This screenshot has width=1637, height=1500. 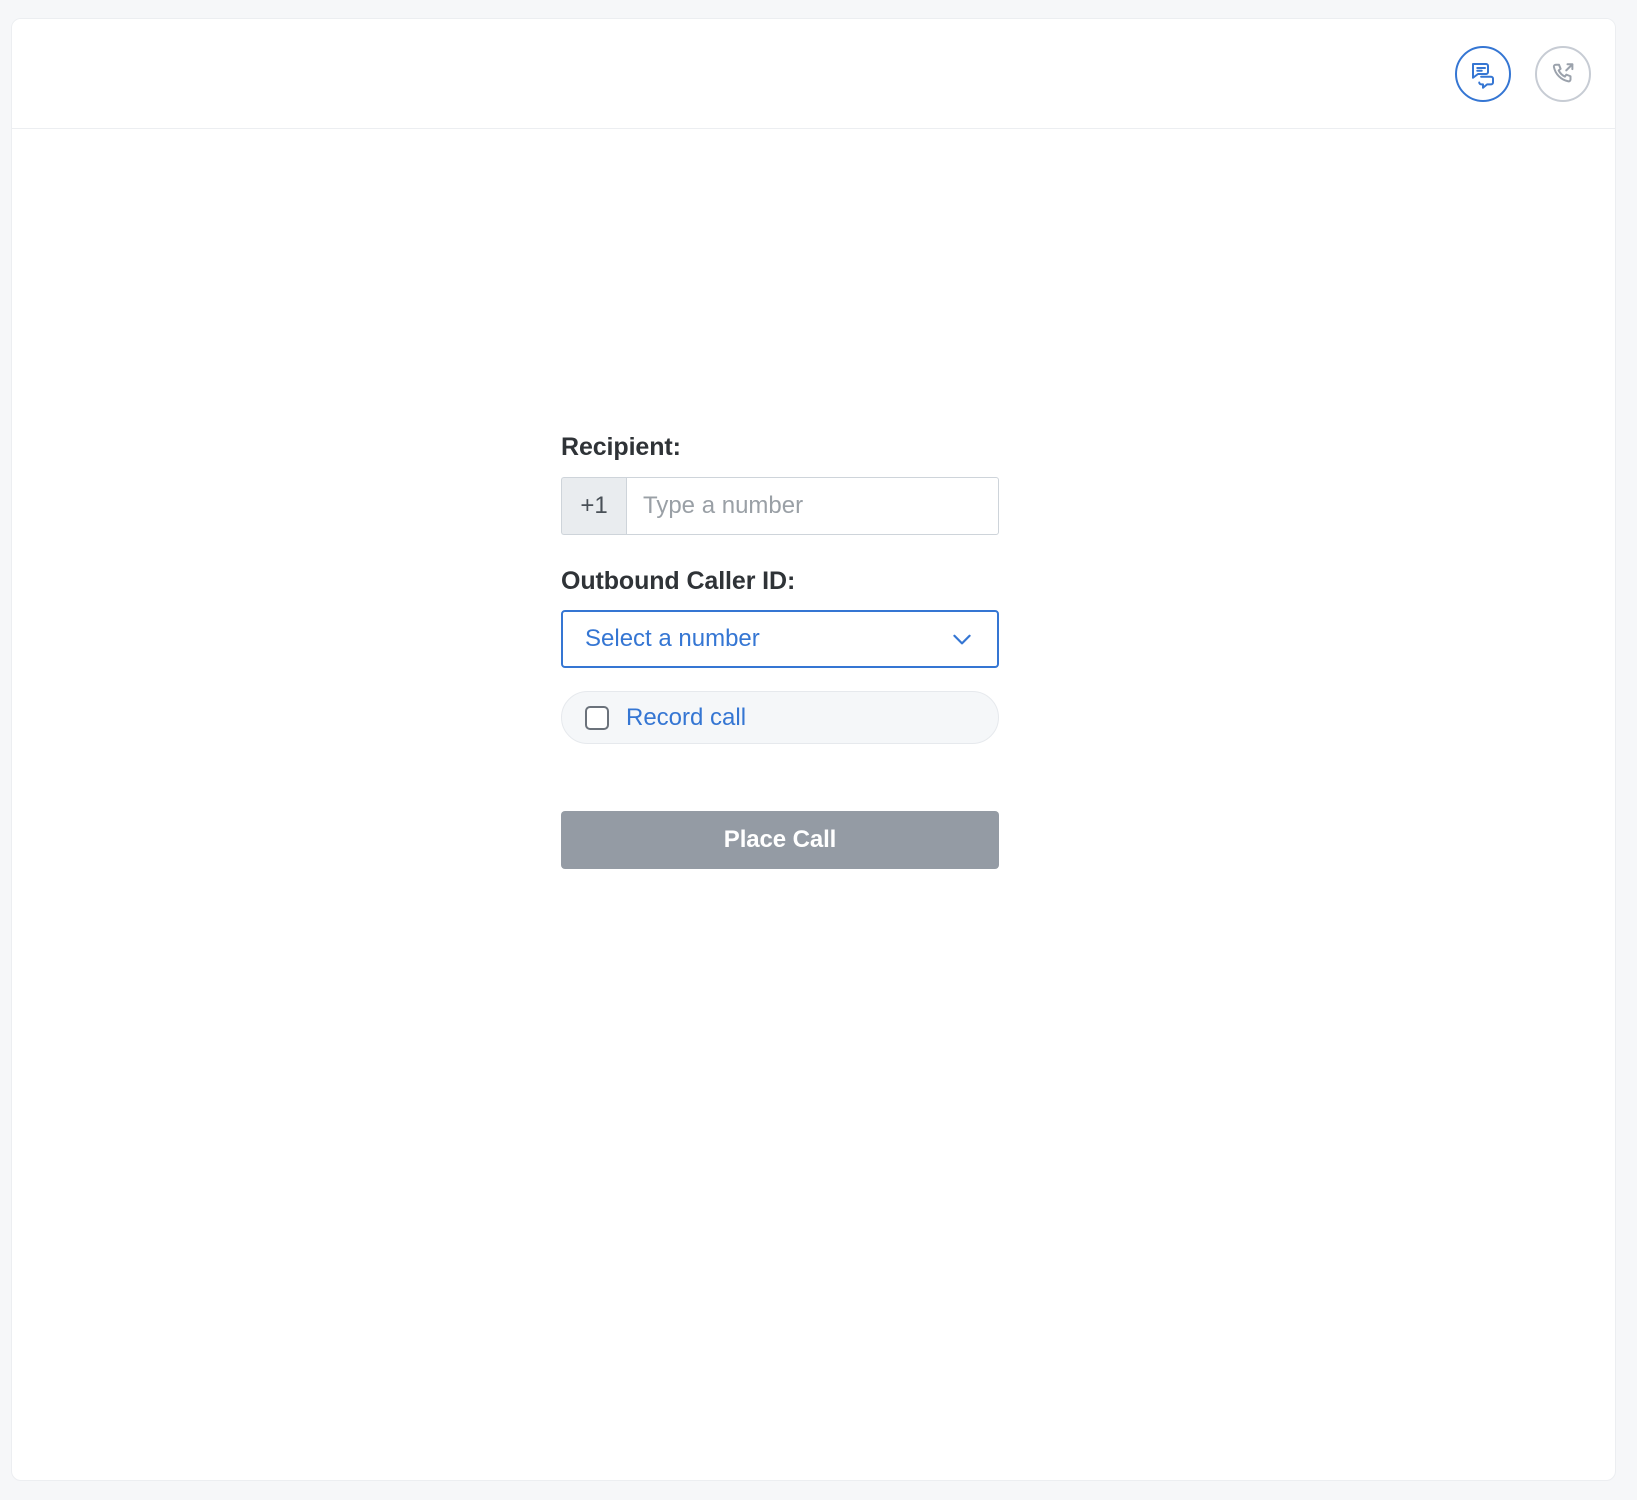 I want to click on recipient-input: Type a number, so click(x=812, y=505).